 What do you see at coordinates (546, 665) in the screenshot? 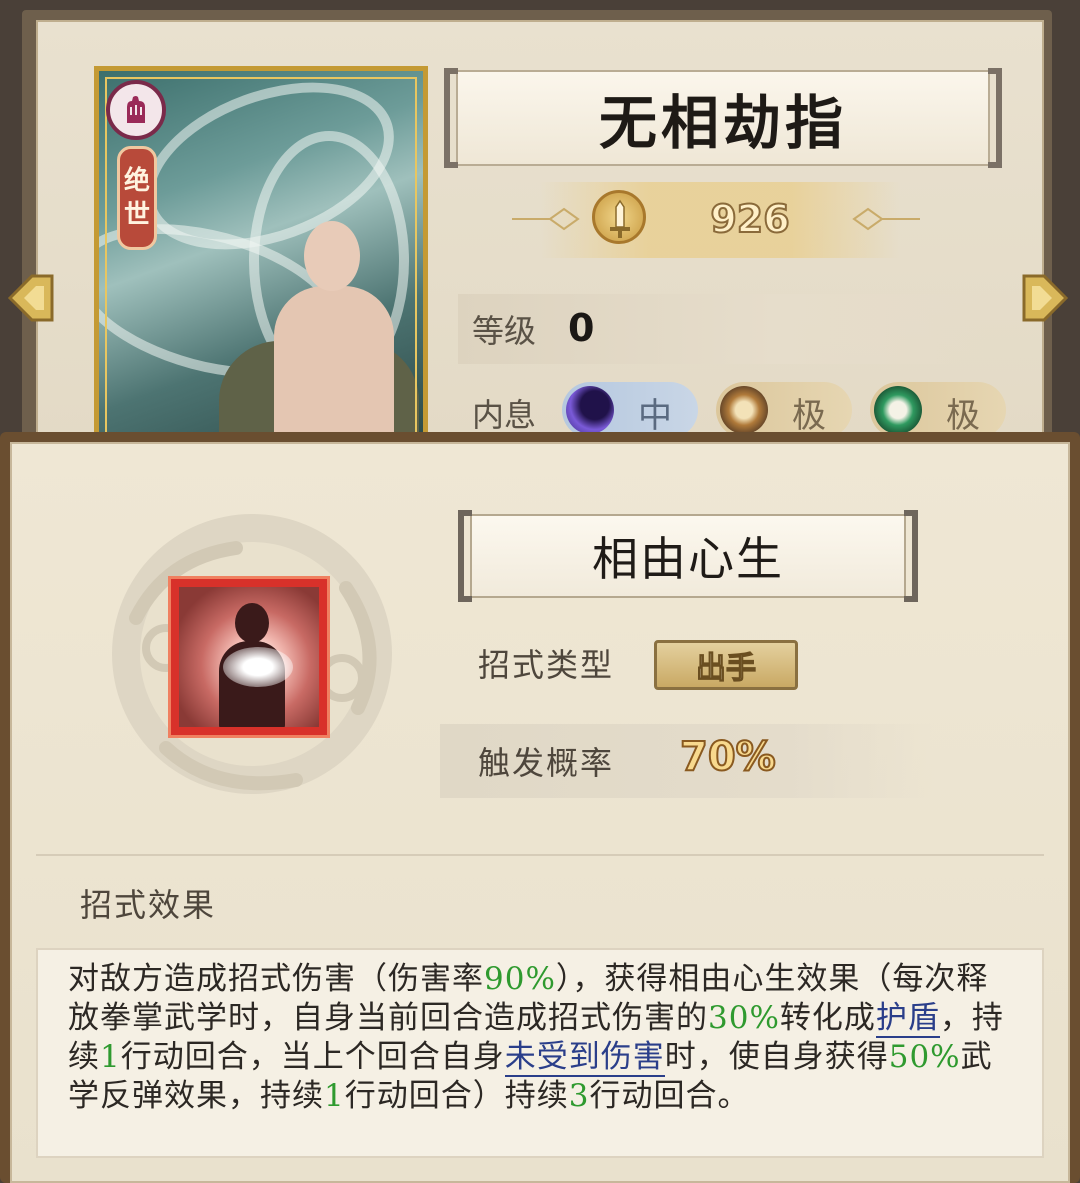
I see `skill-type-label: 招式类型` at bounding box center [546, 665].